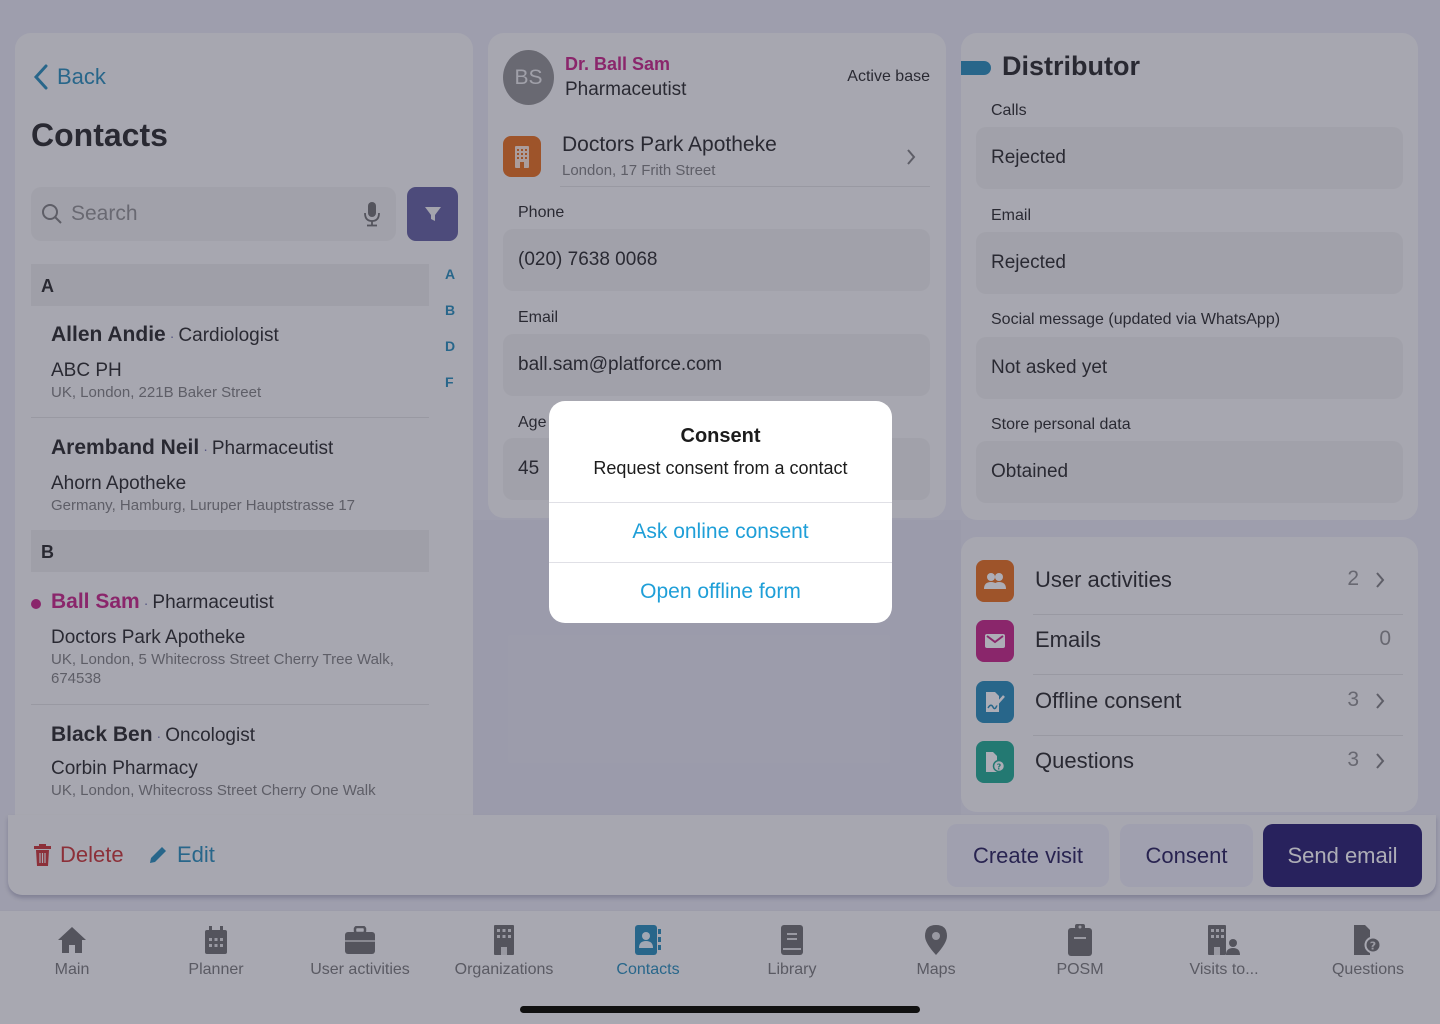  I want to click on ask-online-consent-button: Ask online consent, so click(720, 532).